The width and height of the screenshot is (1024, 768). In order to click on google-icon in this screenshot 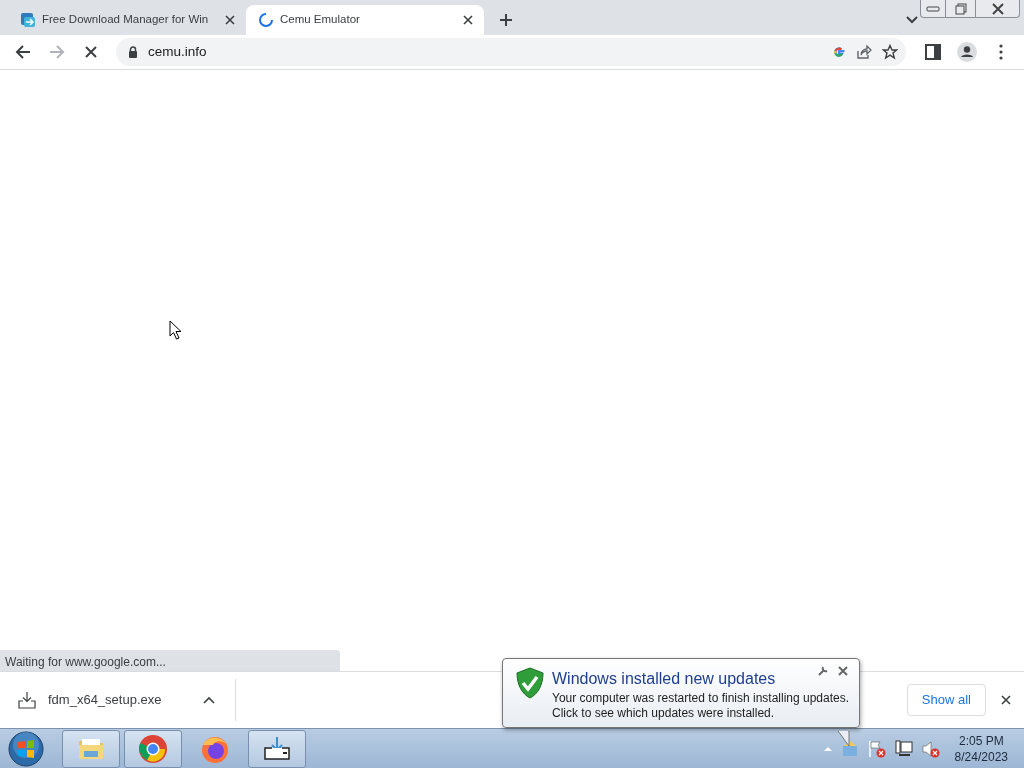, I will do `click(839, 52)`.